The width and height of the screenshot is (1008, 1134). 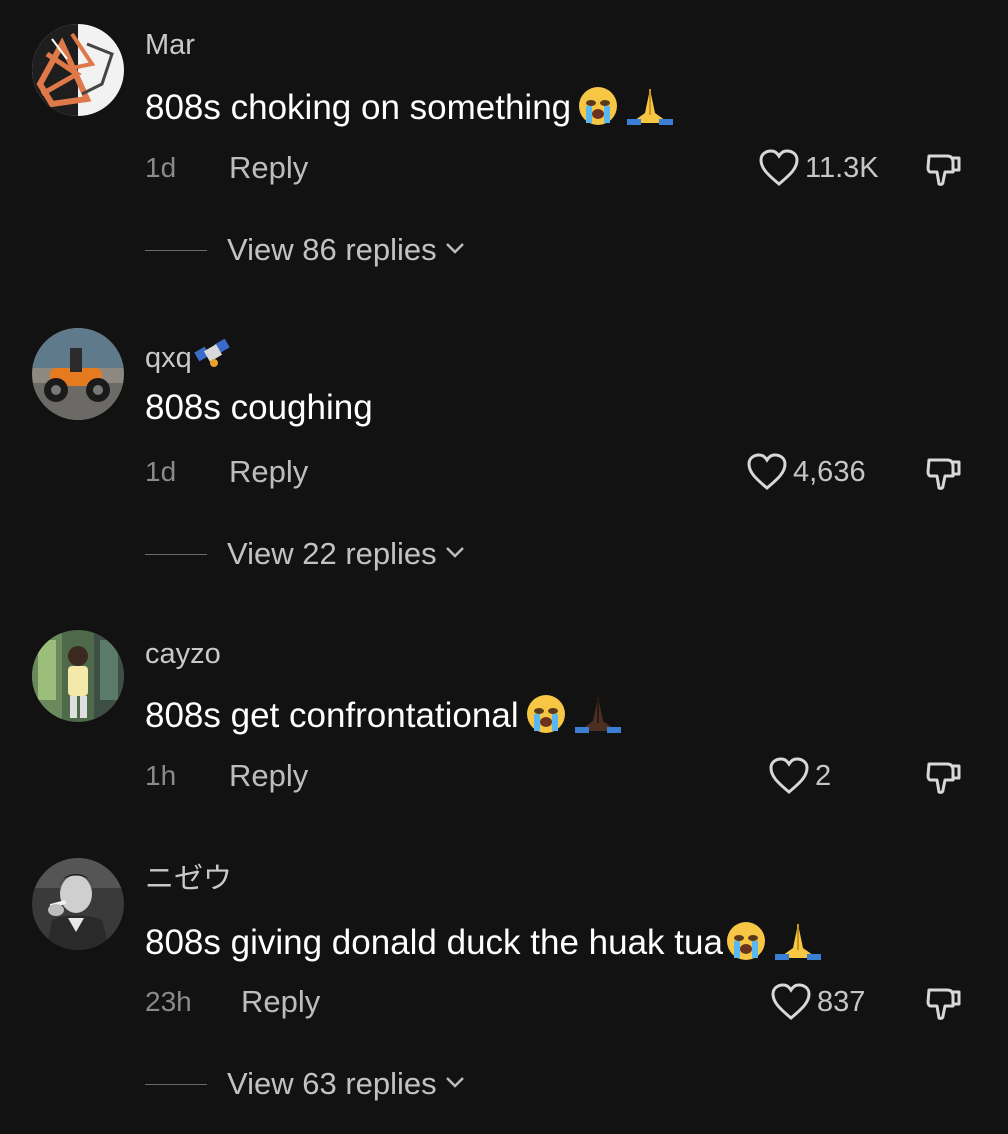 I want to click on like-count: 11.3K, so click(x=842, y=168).